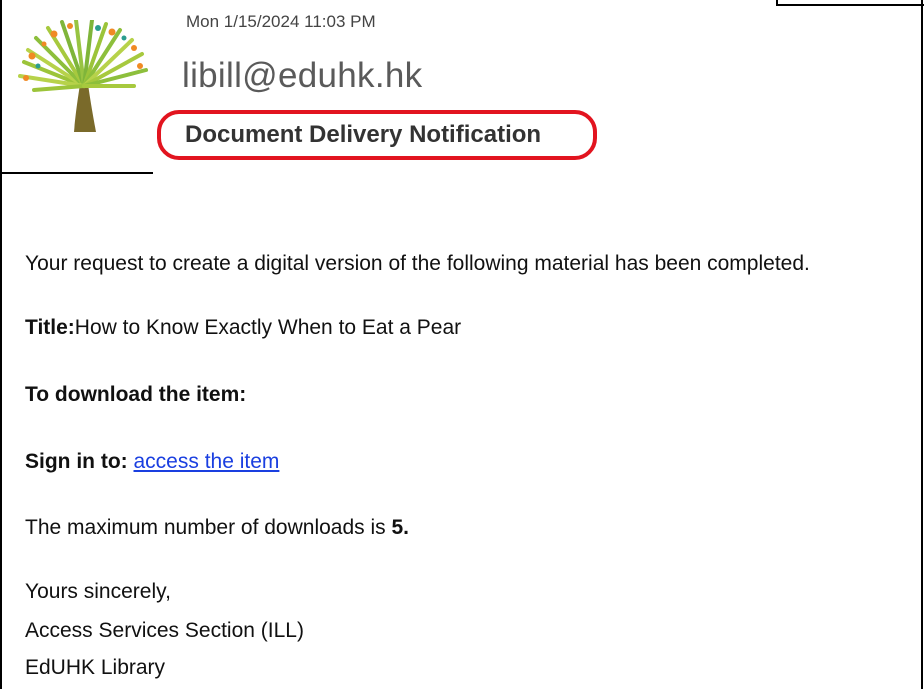  I want to click on signin-line: Sign in to: access the item, so click(152, 462).